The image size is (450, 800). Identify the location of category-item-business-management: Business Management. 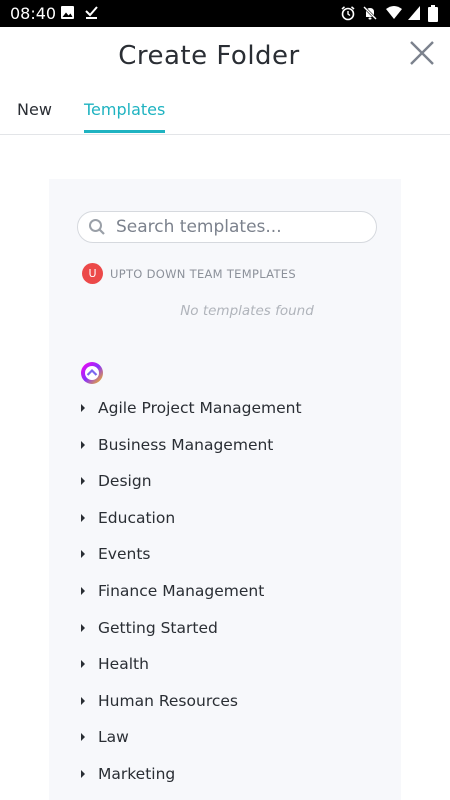
(225, 449).